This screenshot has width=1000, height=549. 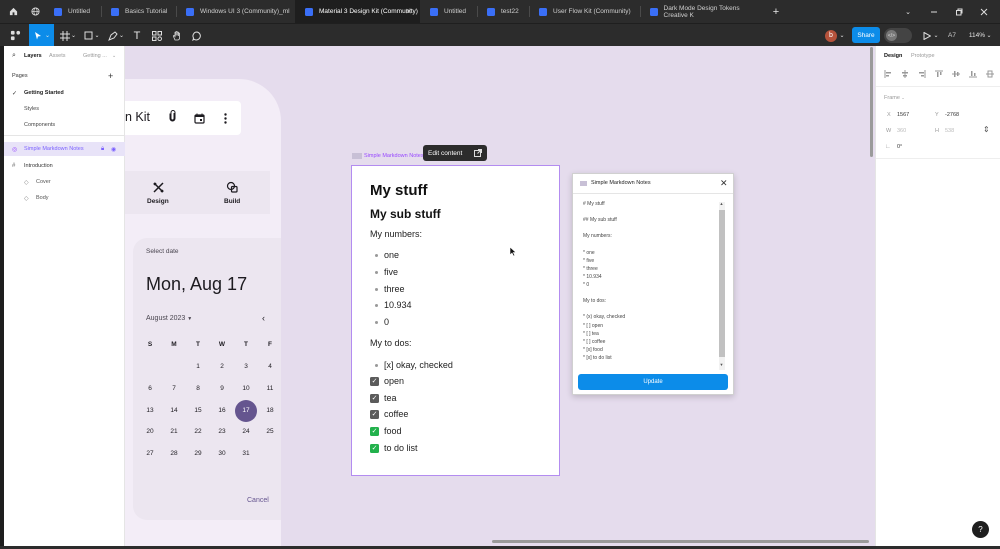 I want to click on lock-icon: 🔒︎, so click(x=102, y=149).